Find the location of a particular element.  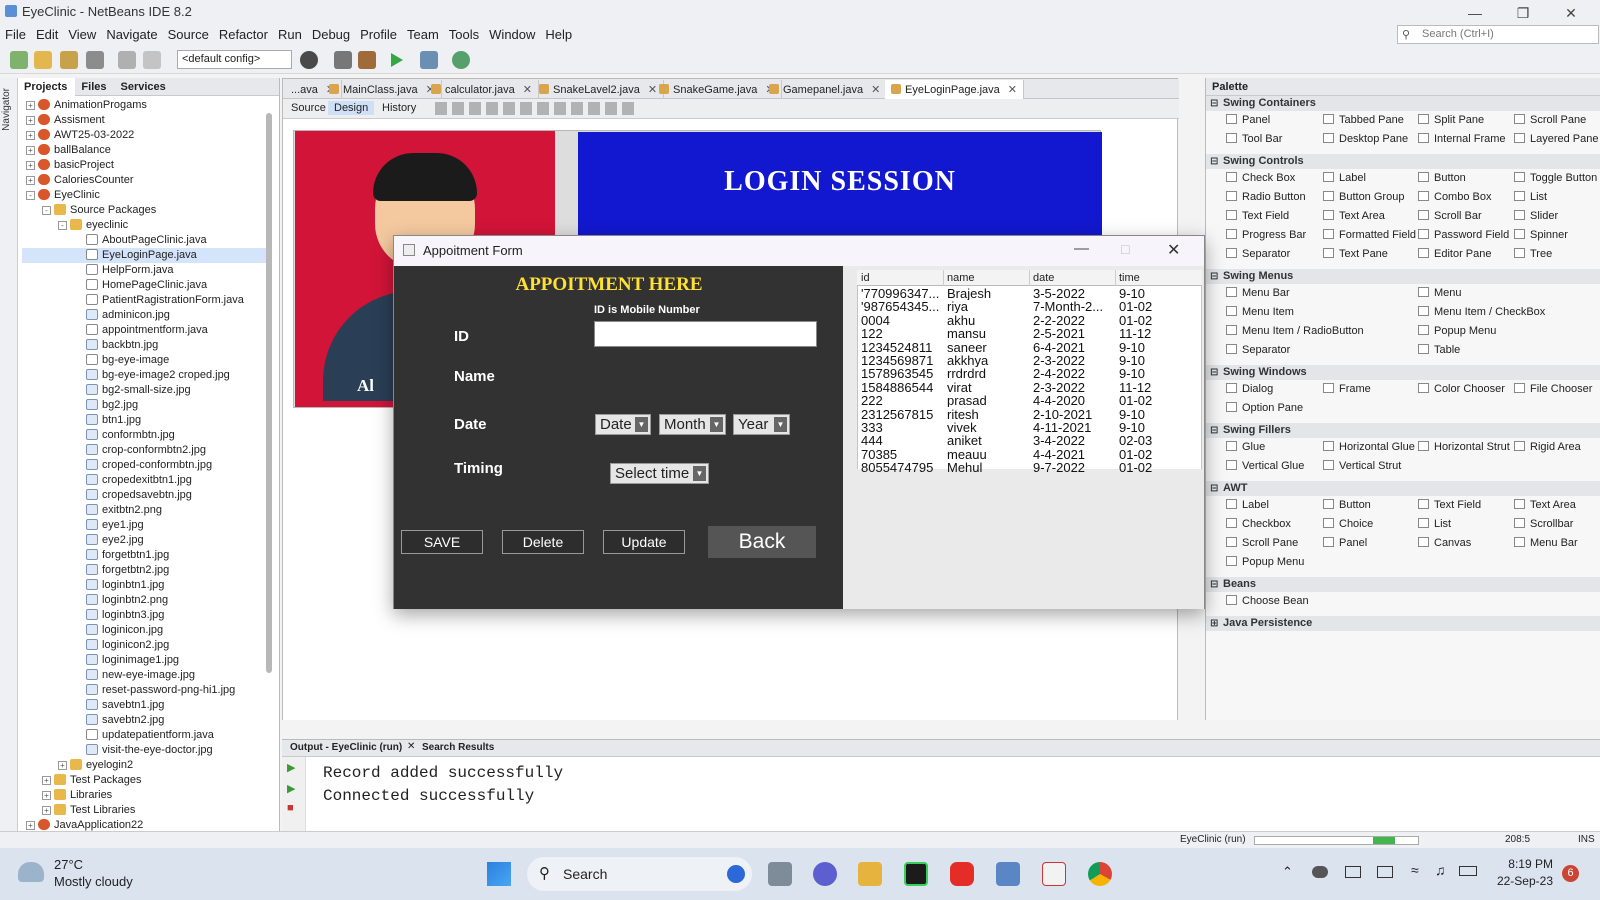

palette-item: Vertical Glue is located at coordinates (1265, 466).